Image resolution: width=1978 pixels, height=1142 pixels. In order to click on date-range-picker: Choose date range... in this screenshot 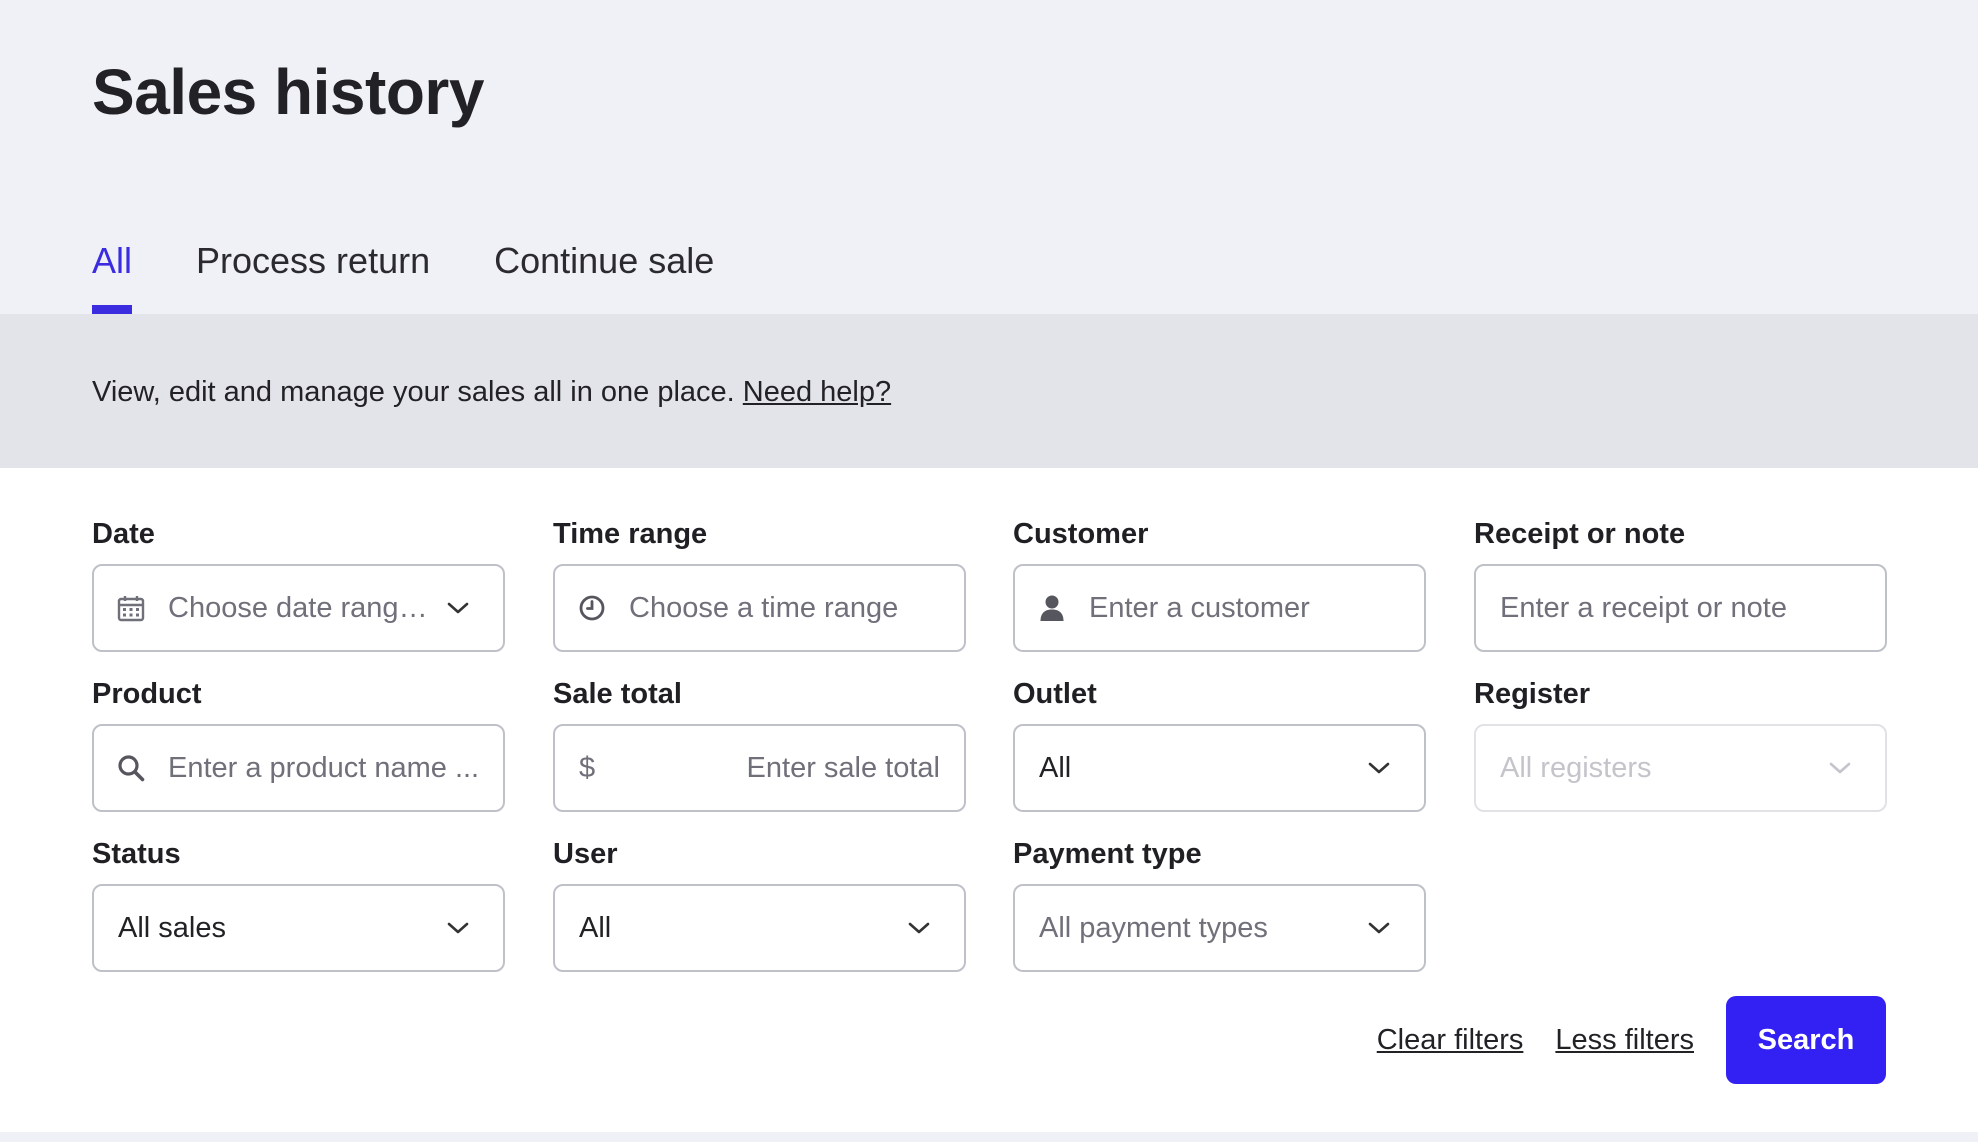, I will do `click(298, 608)`.